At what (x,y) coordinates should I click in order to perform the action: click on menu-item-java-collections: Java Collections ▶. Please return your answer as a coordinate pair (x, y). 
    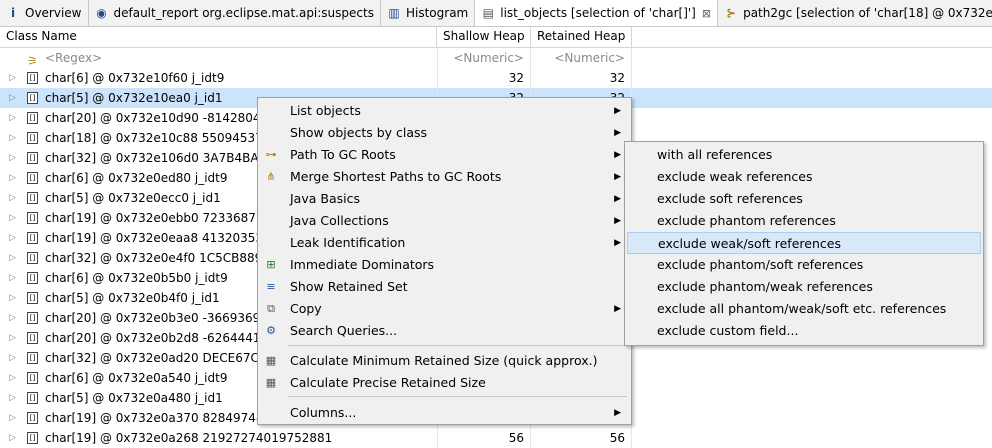
    Looking at the image, I should click on (444, 221).